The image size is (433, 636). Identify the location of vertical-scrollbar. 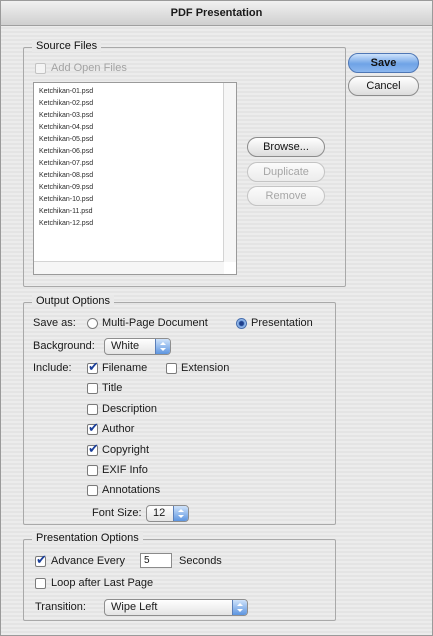
(229, 172).